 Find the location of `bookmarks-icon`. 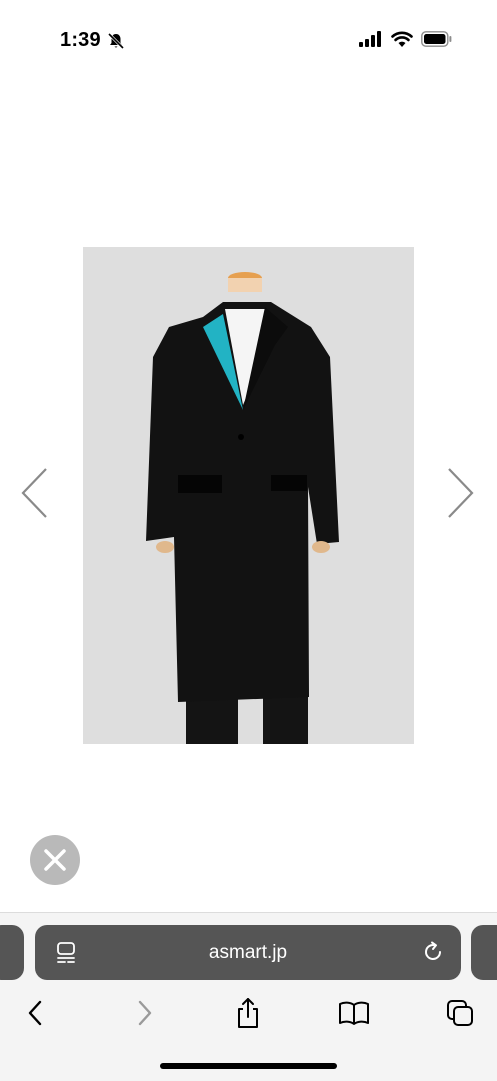

bookmarks-icon is located at coordinates (354, 1013).